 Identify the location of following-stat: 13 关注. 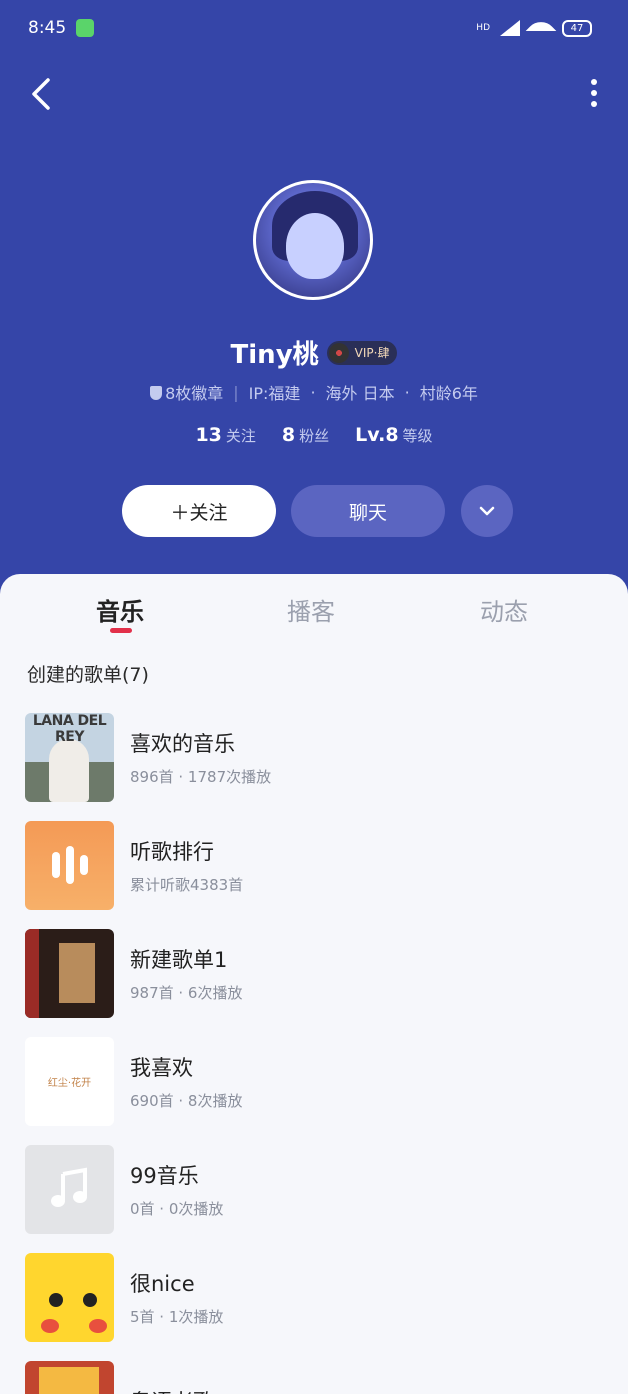
(225, 435).